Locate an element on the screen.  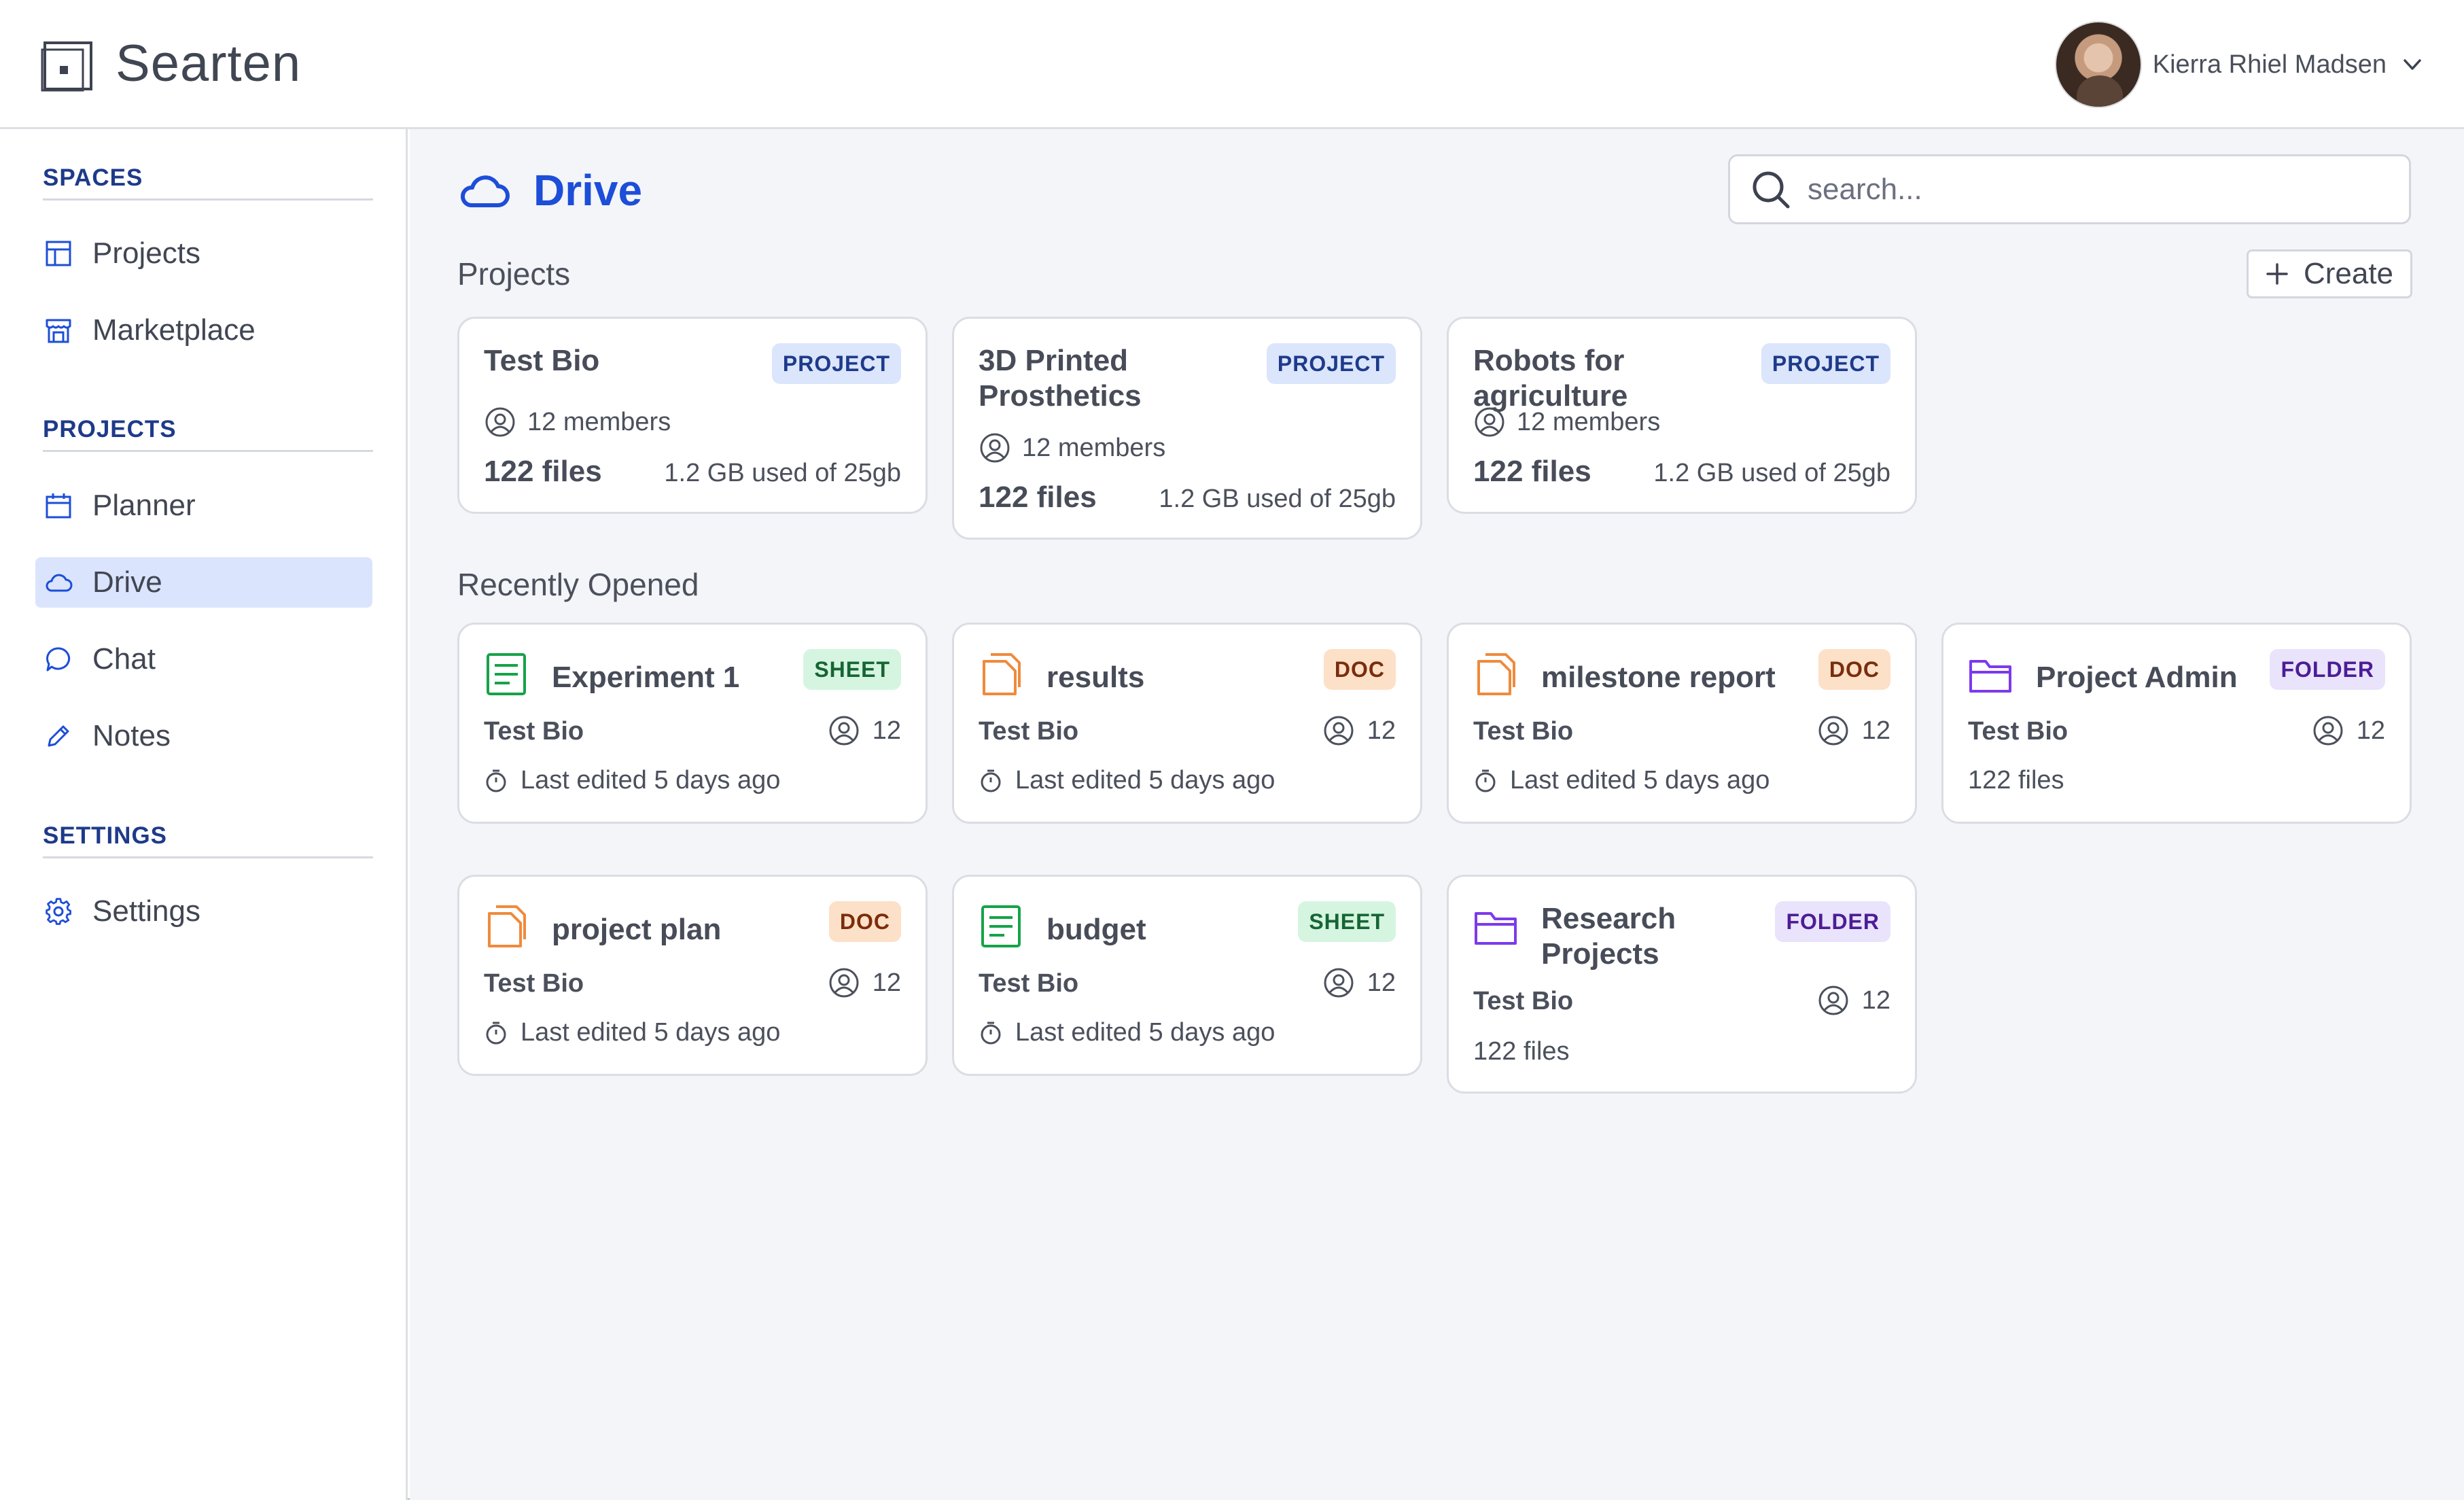
search-box is located at coordinates (2069, 189).